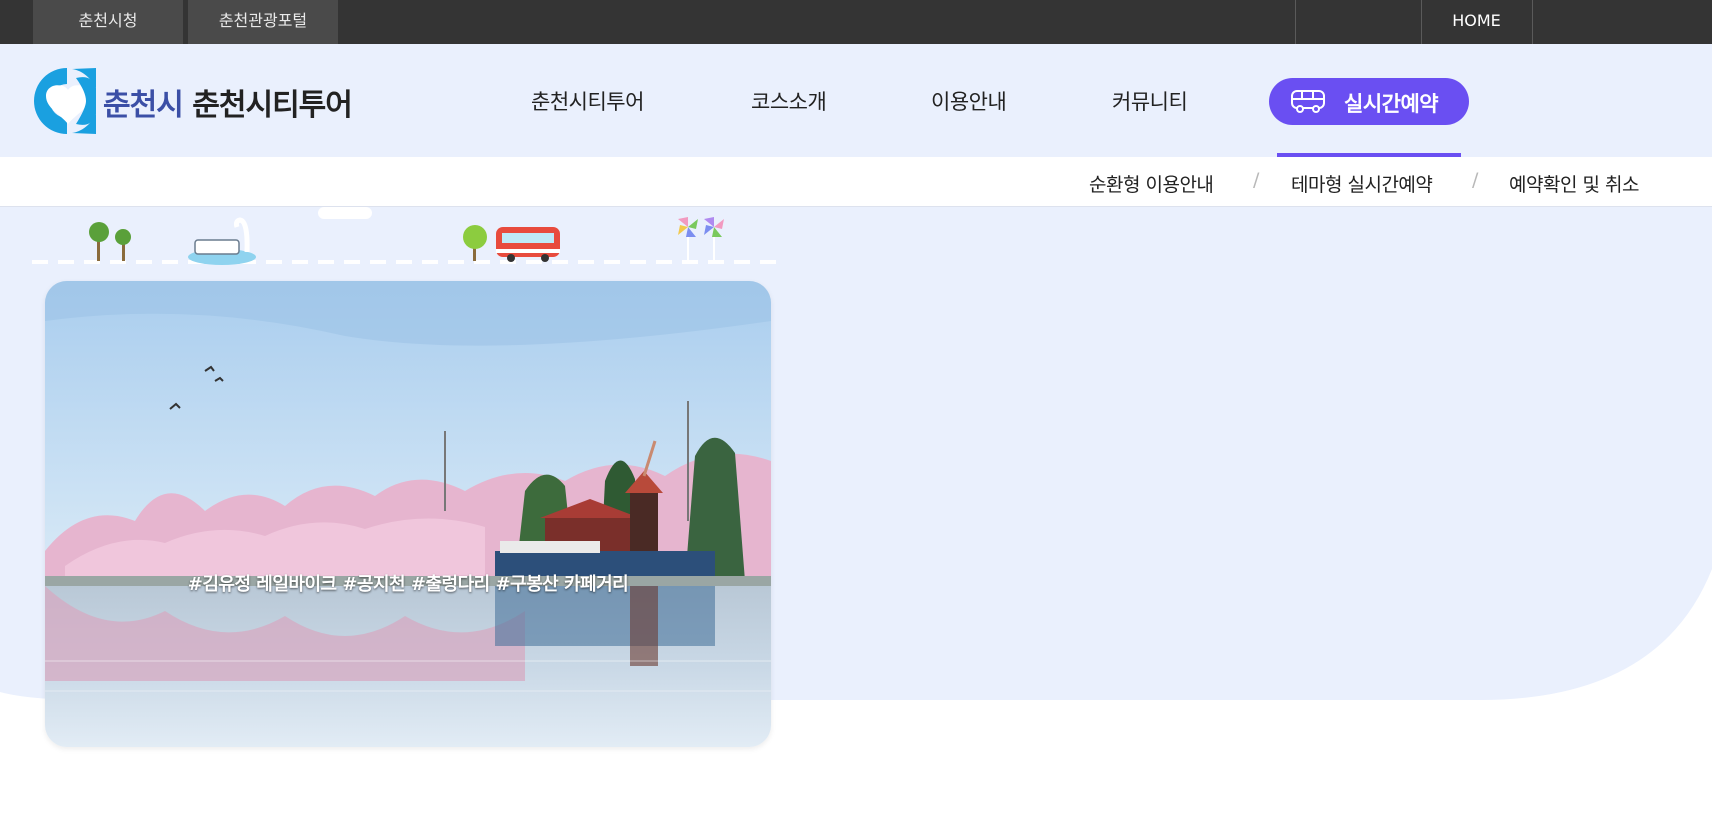 The height and width of the screenshot is (813, 1712). Describe the element at coordinates (108, 22) in the screenshot. I see `link-chuncheon-city-hall: 춘천시청` at that location.